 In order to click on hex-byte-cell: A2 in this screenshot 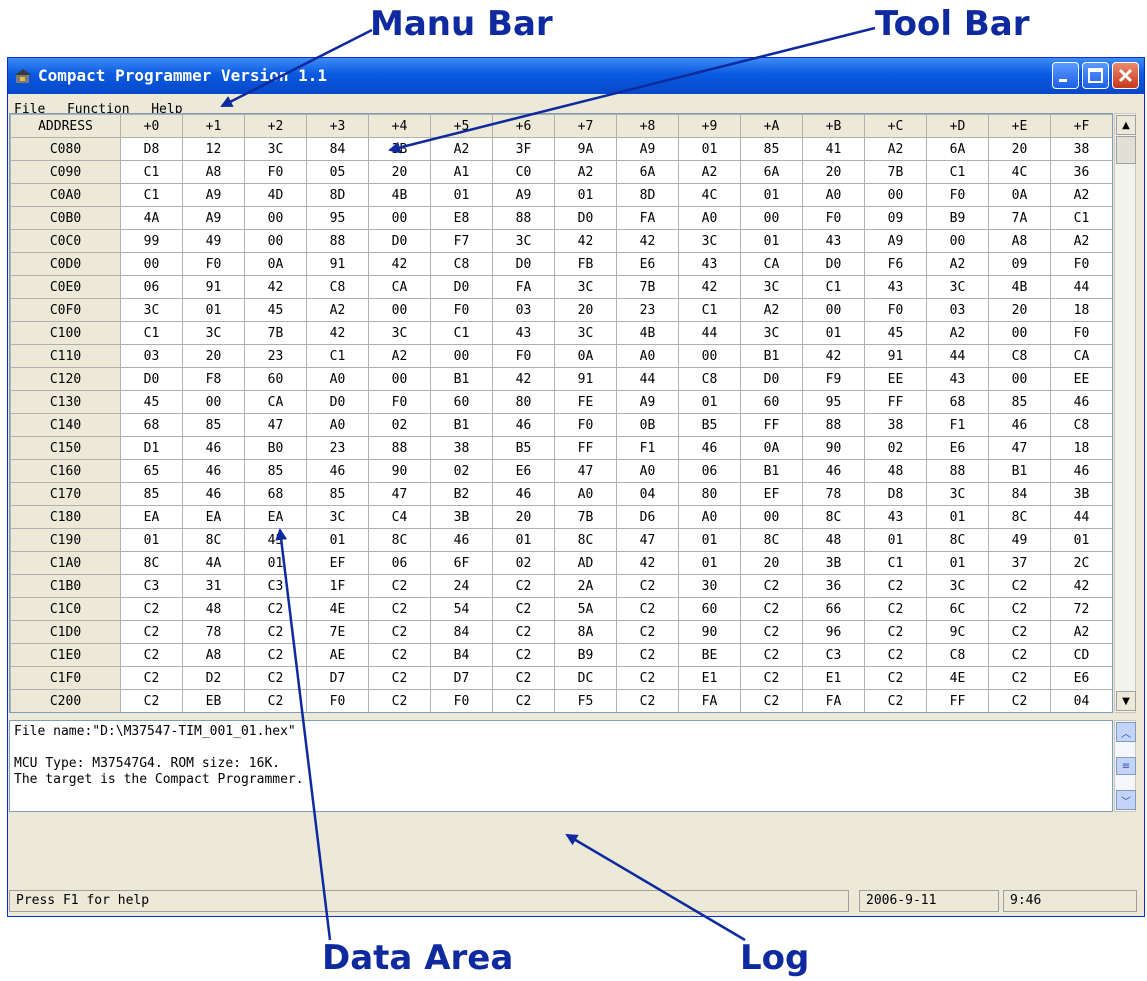, I will do `click(1081, 632)`.